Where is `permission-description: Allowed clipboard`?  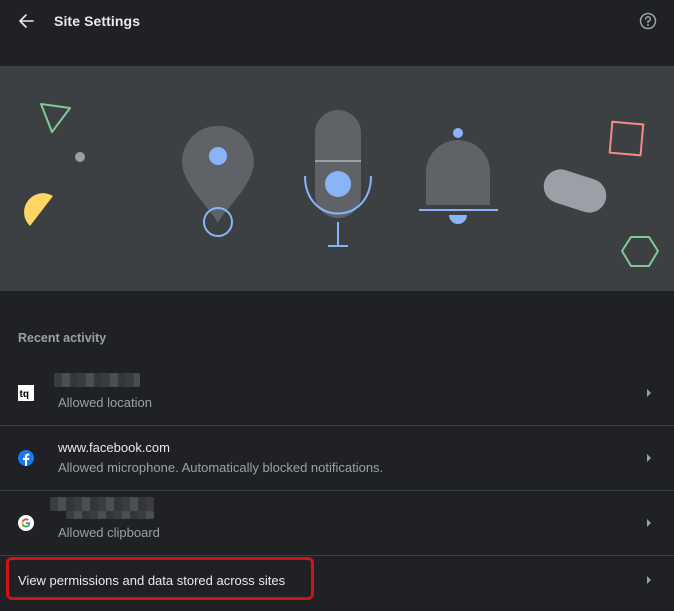 permission-description: Allowed clipboard is located at coordinates (109, 532).